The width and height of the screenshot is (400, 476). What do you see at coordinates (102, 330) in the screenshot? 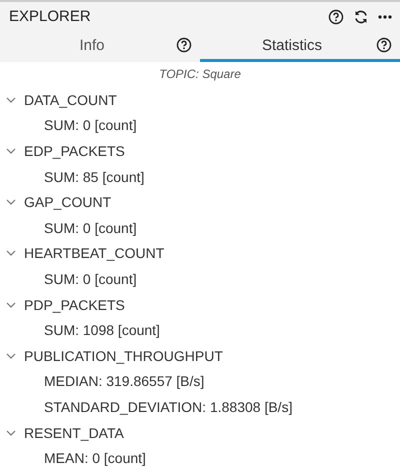
I see `statistic-value: SUM: 1098 [count]` at bounding box center [102, 330].